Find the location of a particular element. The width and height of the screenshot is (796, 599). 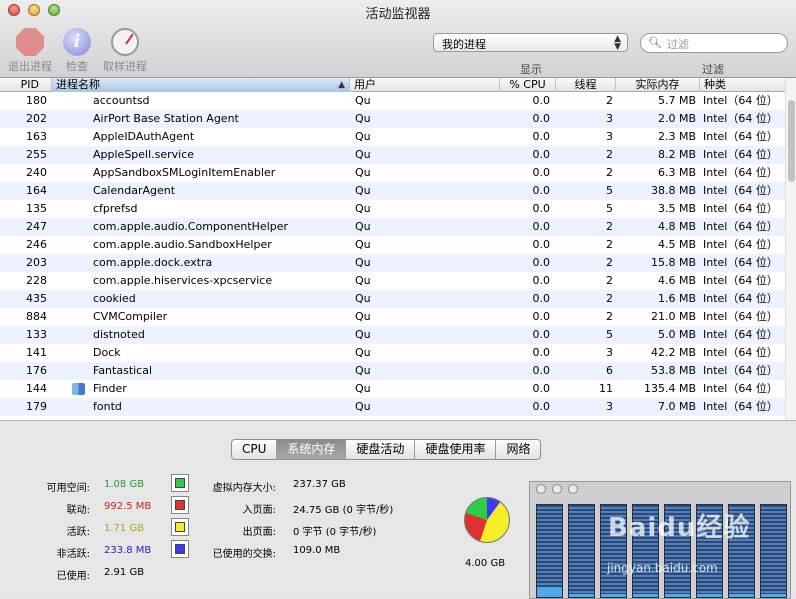

tab-2: 硬盘活动 is located at coordinates (381, 449).